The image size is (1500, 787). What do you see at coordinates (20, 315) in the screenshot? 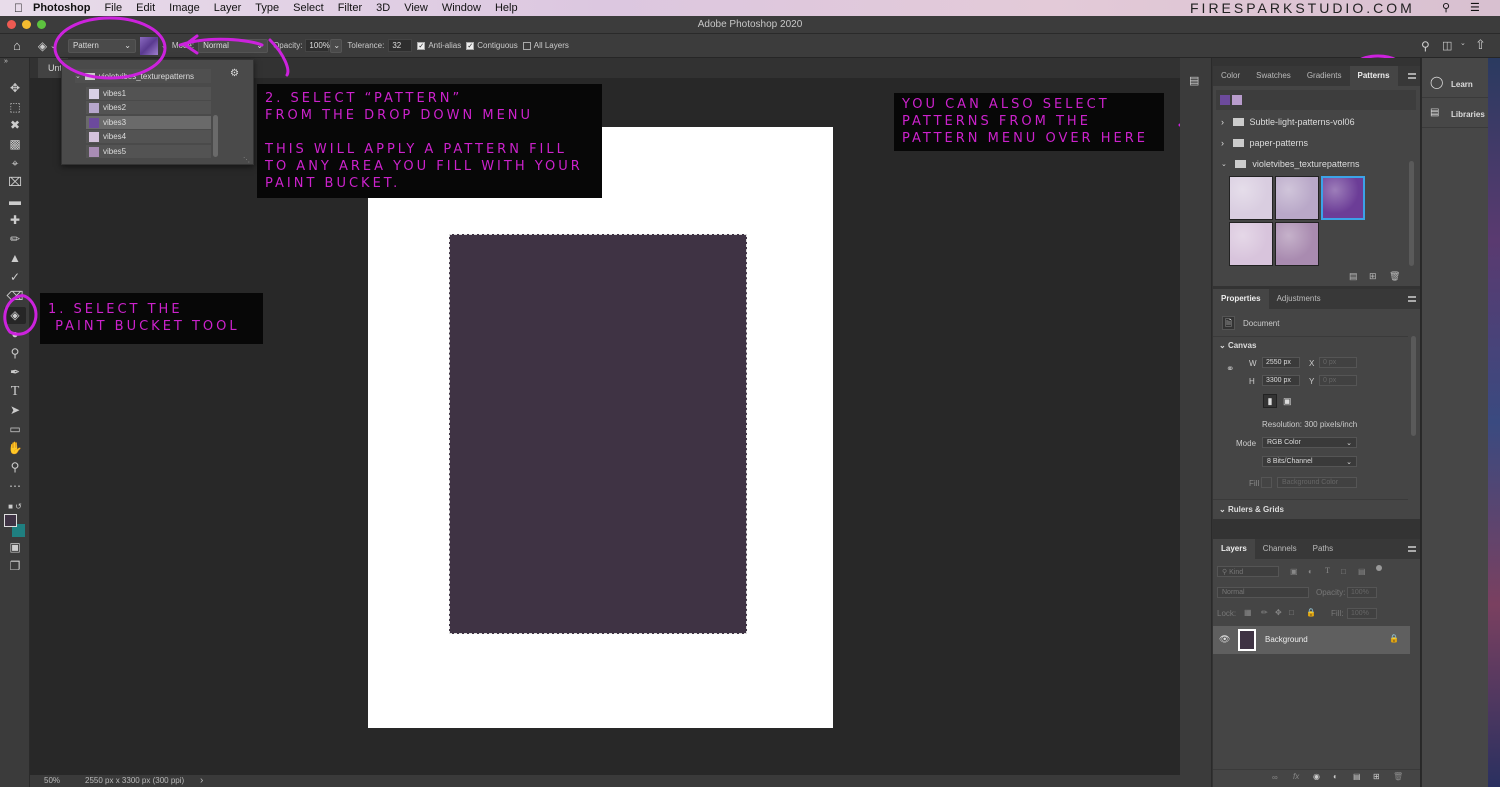
I see `circle-paint-bucket` at bounding box center [20, 315].